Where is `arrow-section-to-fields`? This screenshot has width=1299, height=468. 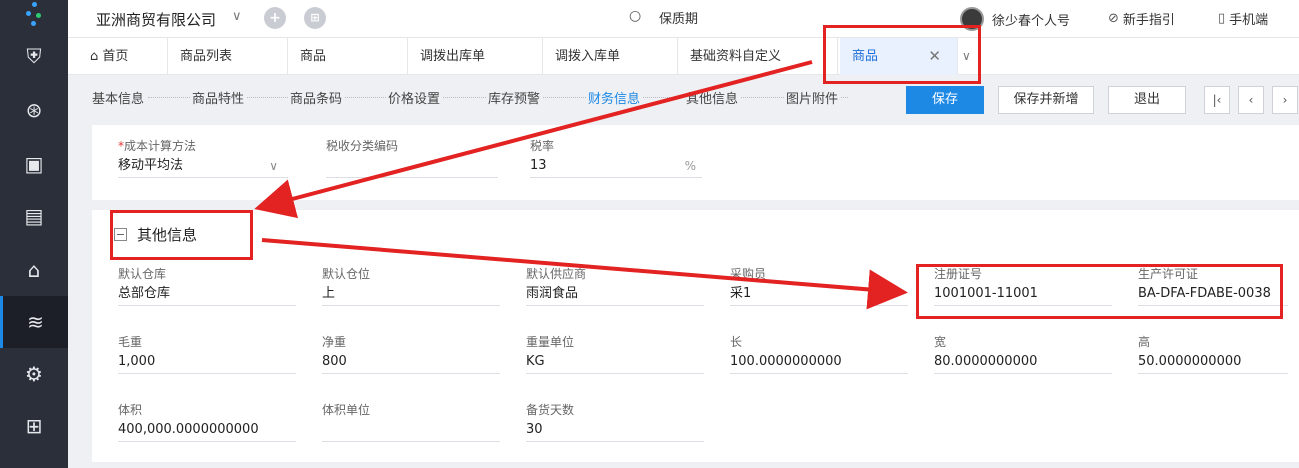 arrow-section-to-fields is located at coordinates (584, 274).